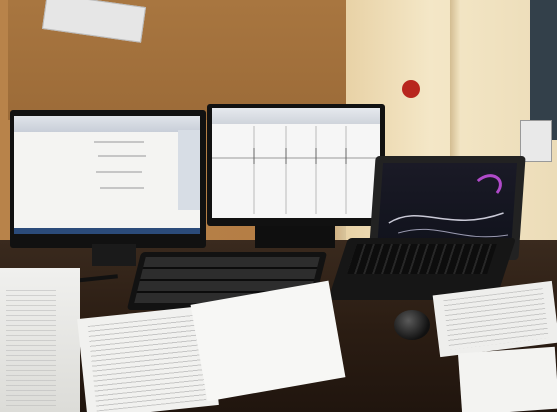 This screenshot has height=412, width=557. Describe the element at coordinates (507, 379) in the screenshot. I see `paper-bottom-right` at that location.